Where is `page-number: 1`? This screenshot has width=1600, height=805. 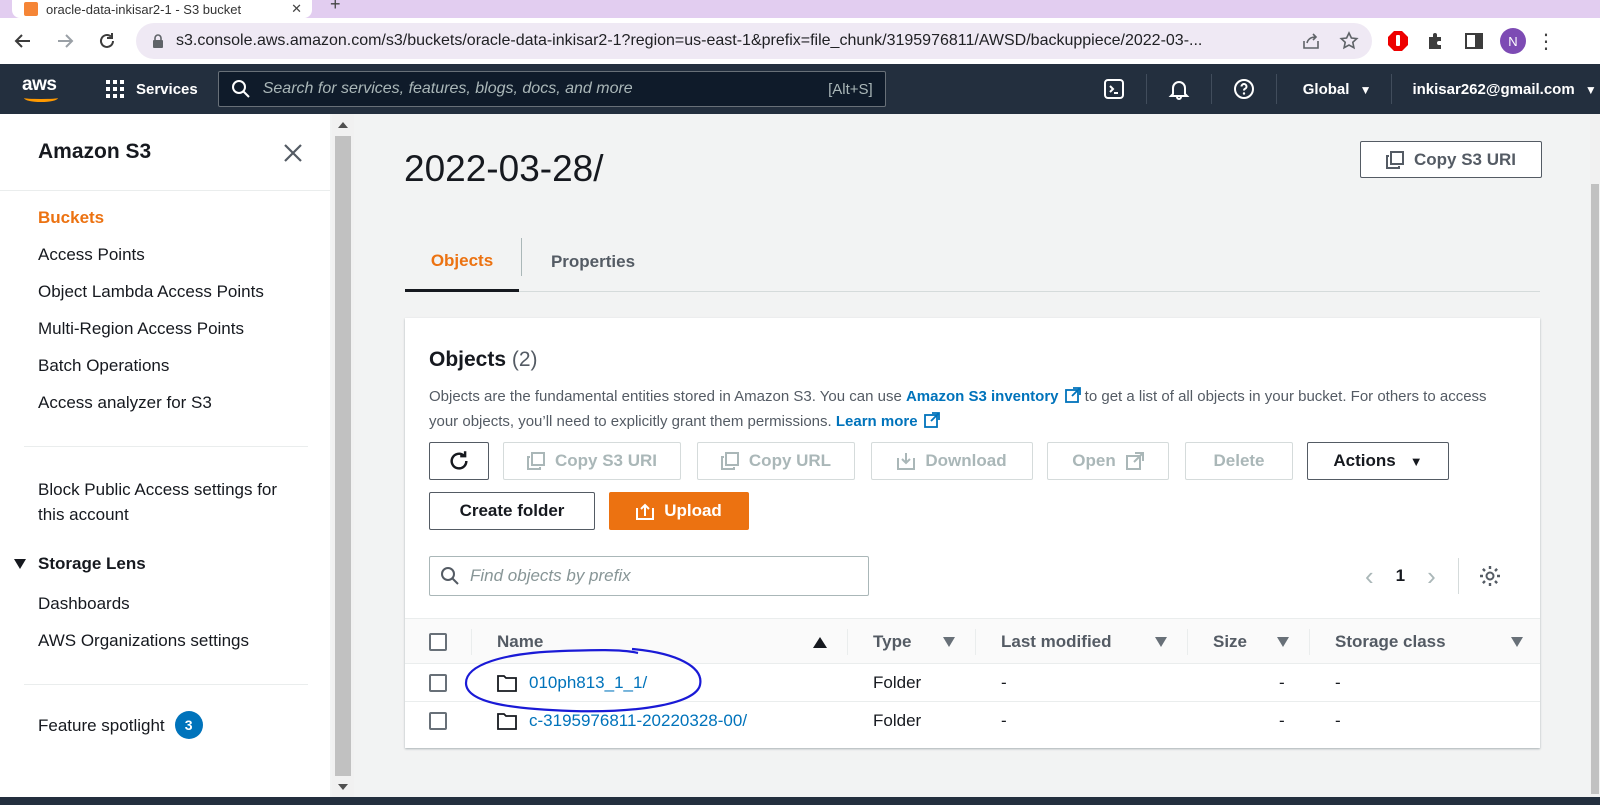 page-number: 1 is located at coordinates (1400, 576).